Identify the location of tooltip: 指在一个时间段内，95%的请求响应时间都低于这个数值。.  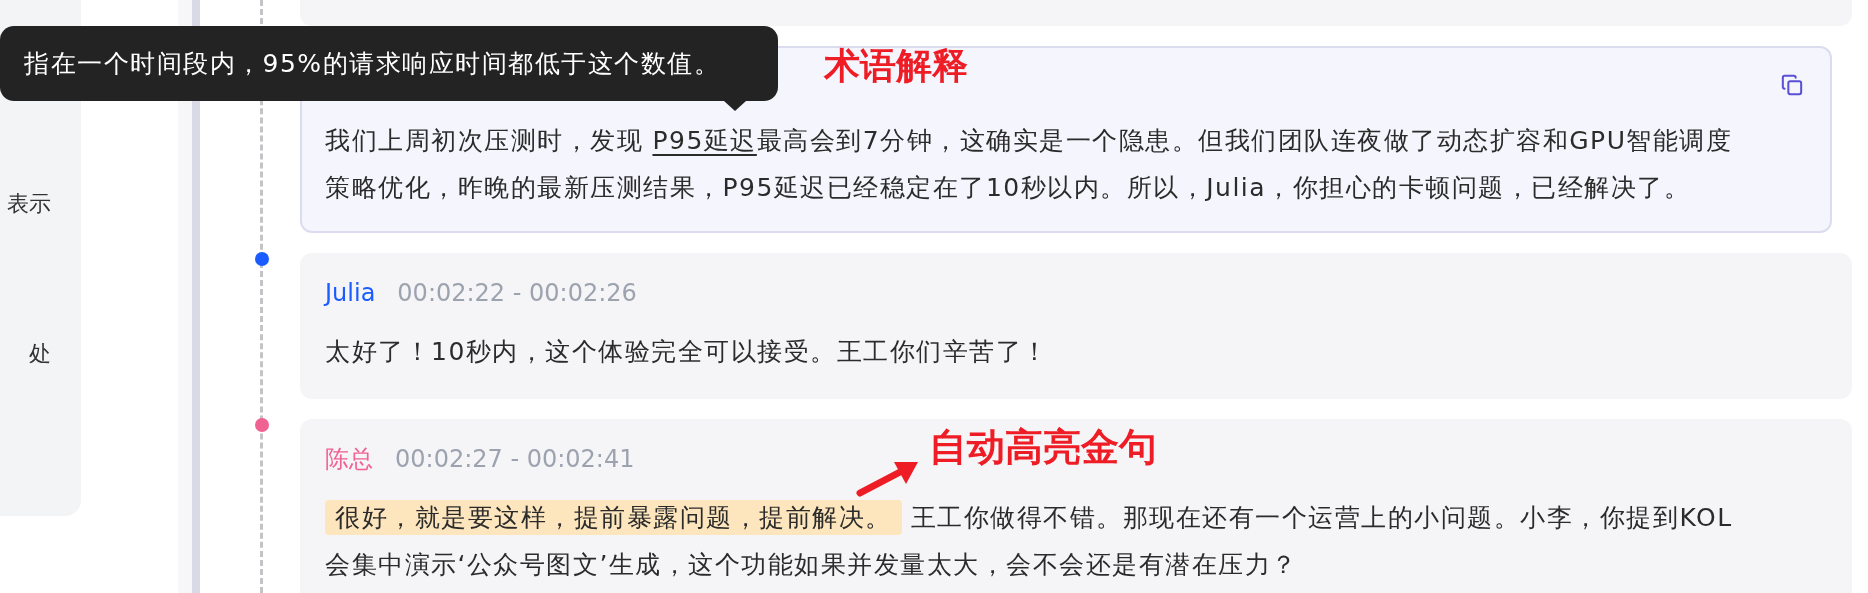
(389, 68).